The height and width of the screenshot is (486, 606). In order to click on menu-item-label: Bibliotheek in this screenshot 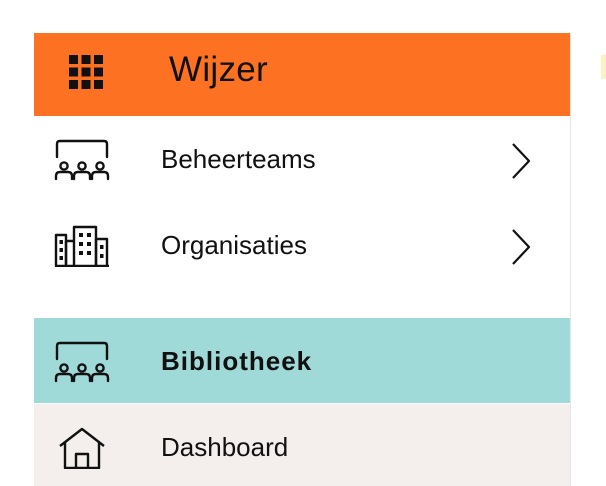, I will do `click(237, 361)`.